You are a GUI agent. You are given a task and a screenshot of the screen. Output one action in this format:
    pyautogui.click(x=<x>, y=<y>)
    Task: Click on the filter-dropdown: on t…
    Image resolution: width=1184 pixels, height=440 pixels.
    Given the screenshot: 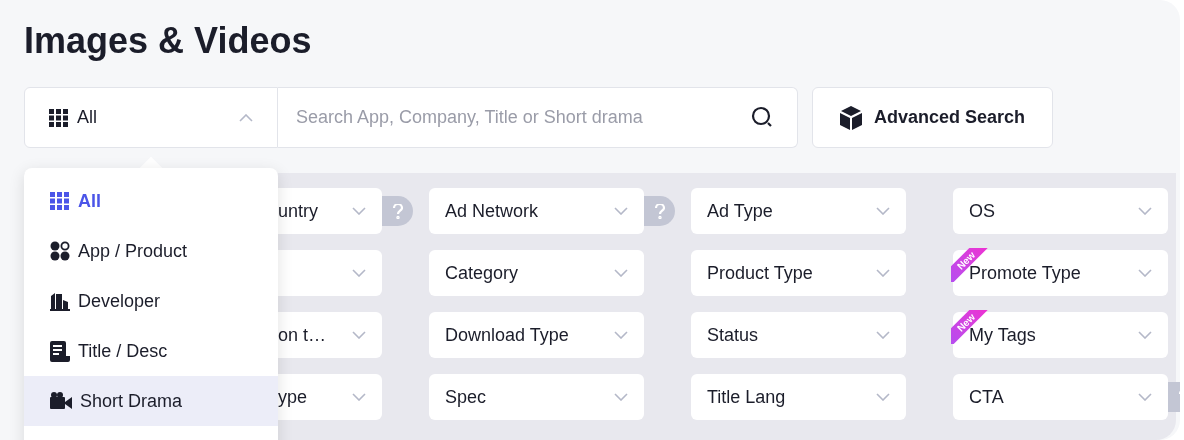 What is the action you would take?
    pyautogui.click(x=330, y=335)
    